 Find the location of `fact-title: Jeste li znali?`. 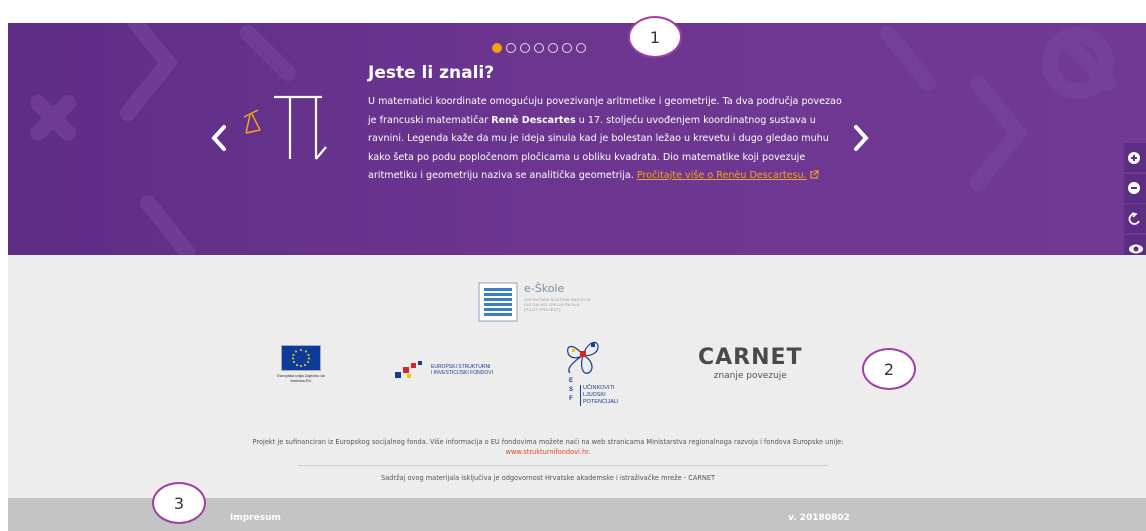

fact-title: Jeste li znali? is located at coordinates (431, 73).